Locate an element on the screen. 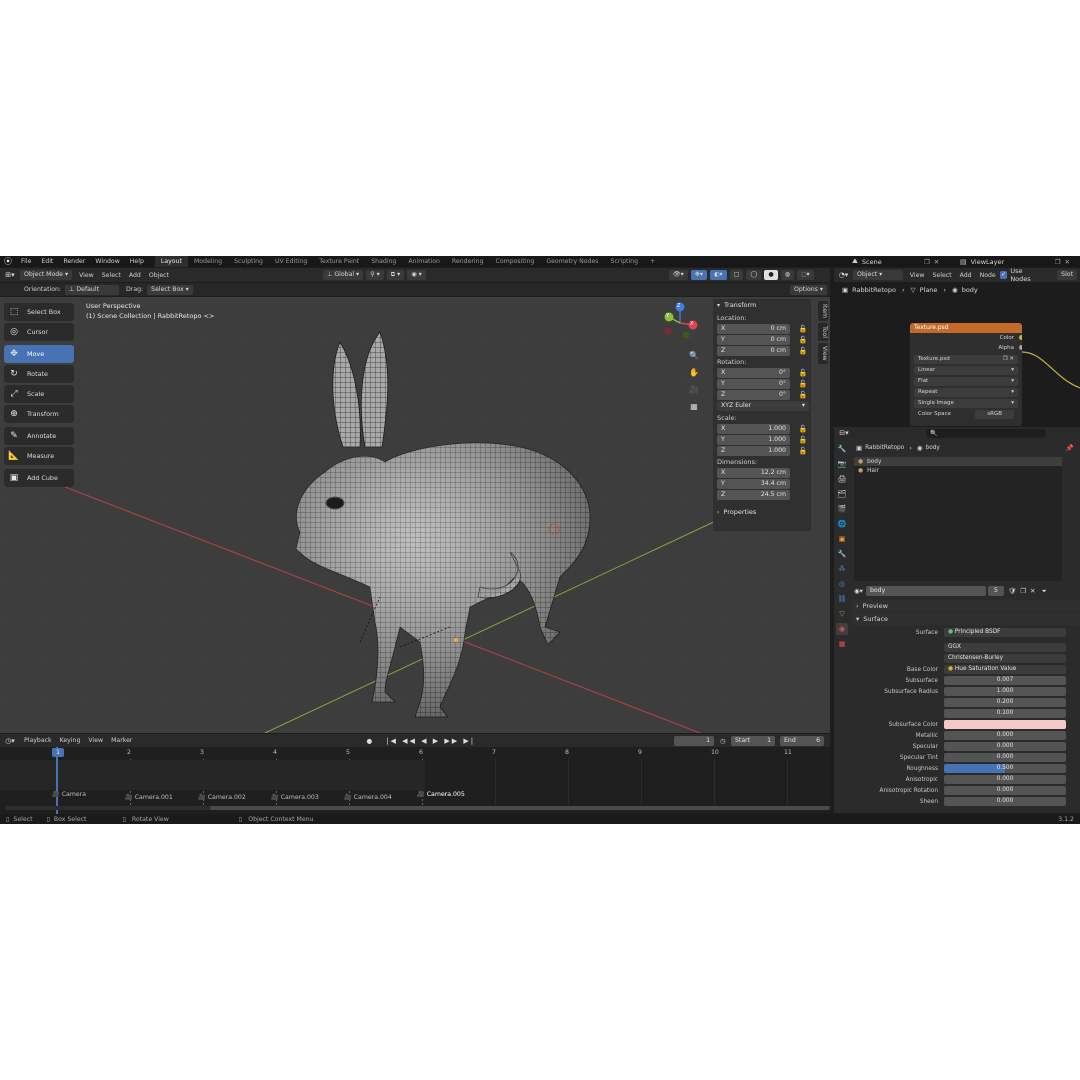 This screenshot has width=1080, height=1080. frame-ruler: 2 3 4 5 6 7 8 9 10 11 is located at coordinates (415, 776).